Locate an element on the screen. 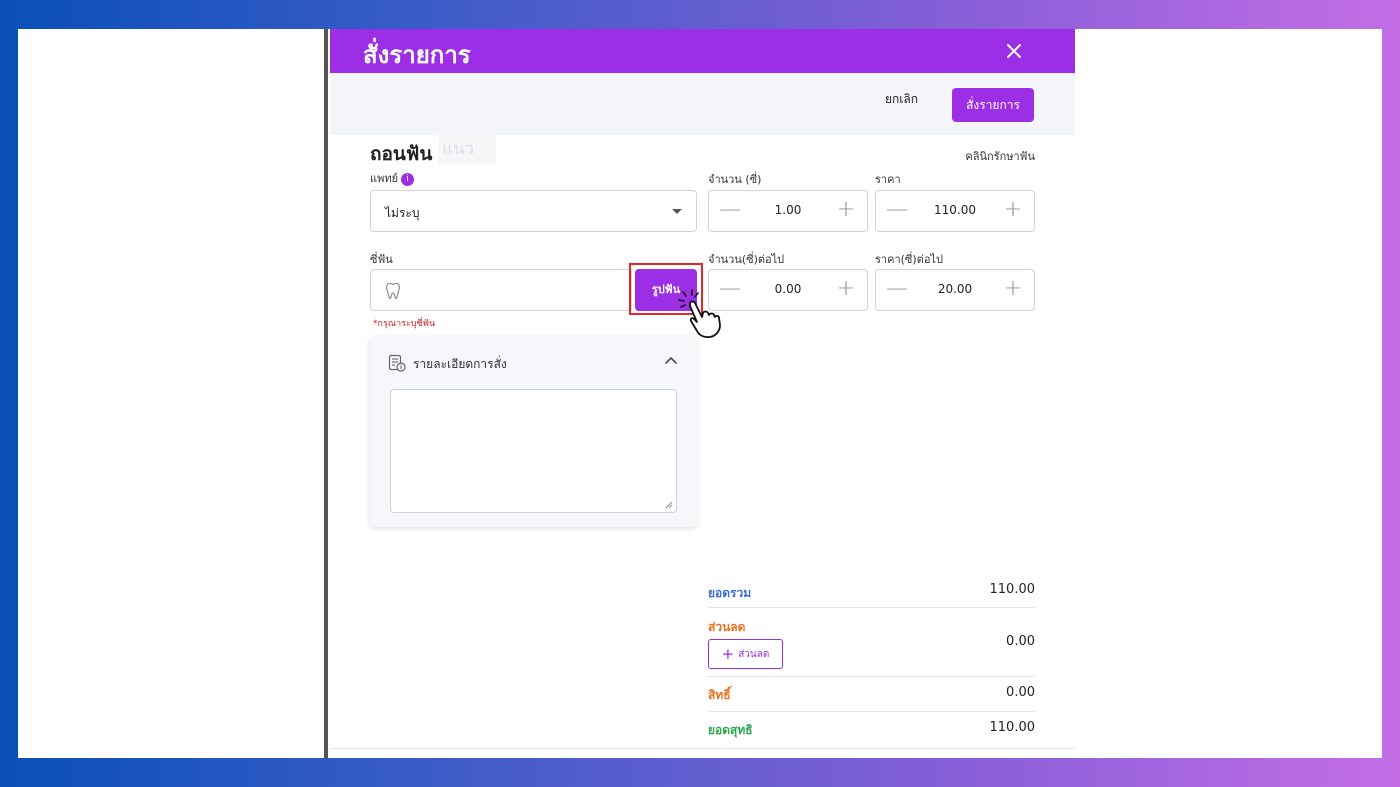 The height and width of the screenshot is (787, 1400). chevron-down-icon is located at coordinates (677, 211).